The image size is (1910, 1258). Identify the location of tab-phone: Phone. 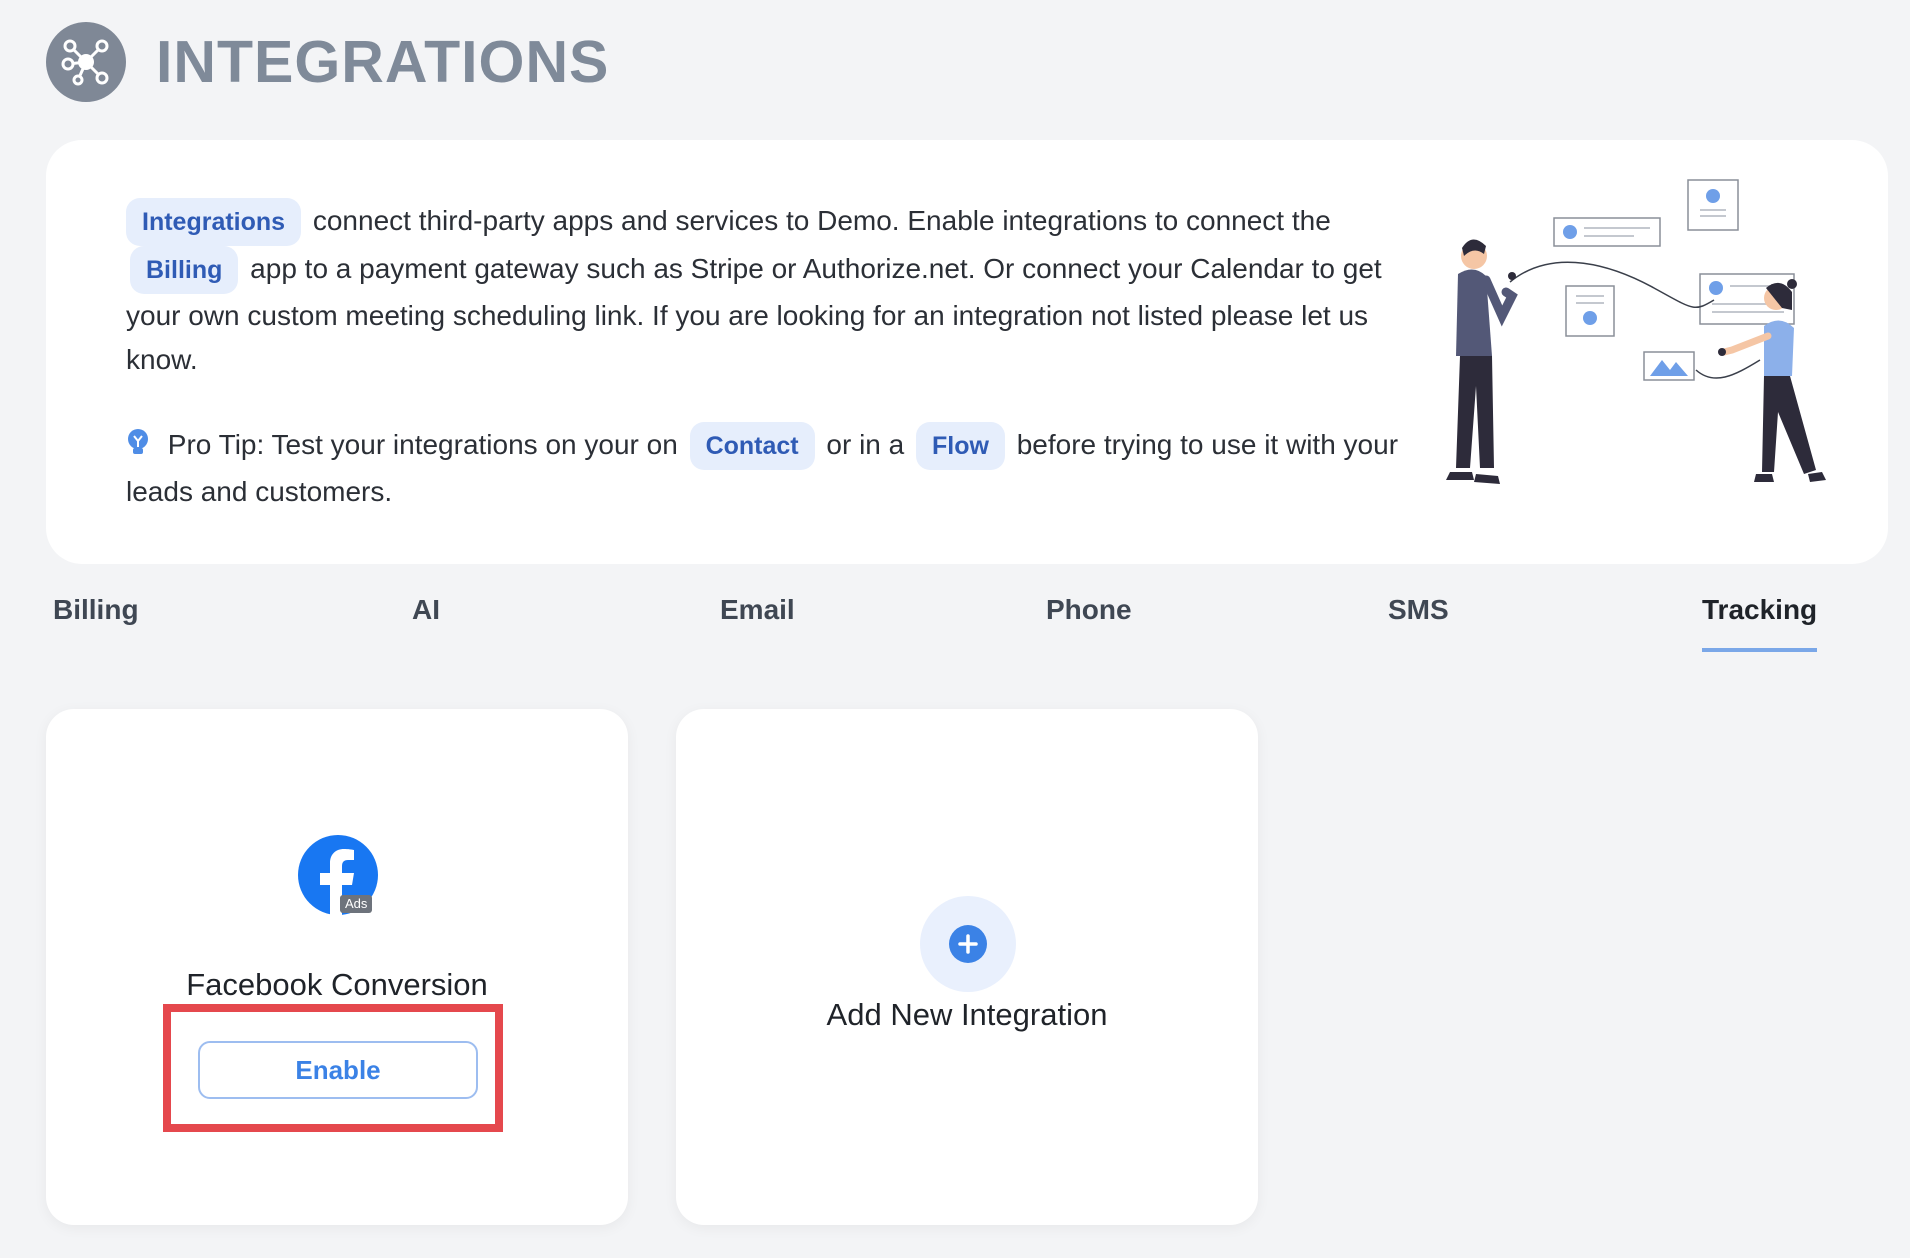
(1089, 621).